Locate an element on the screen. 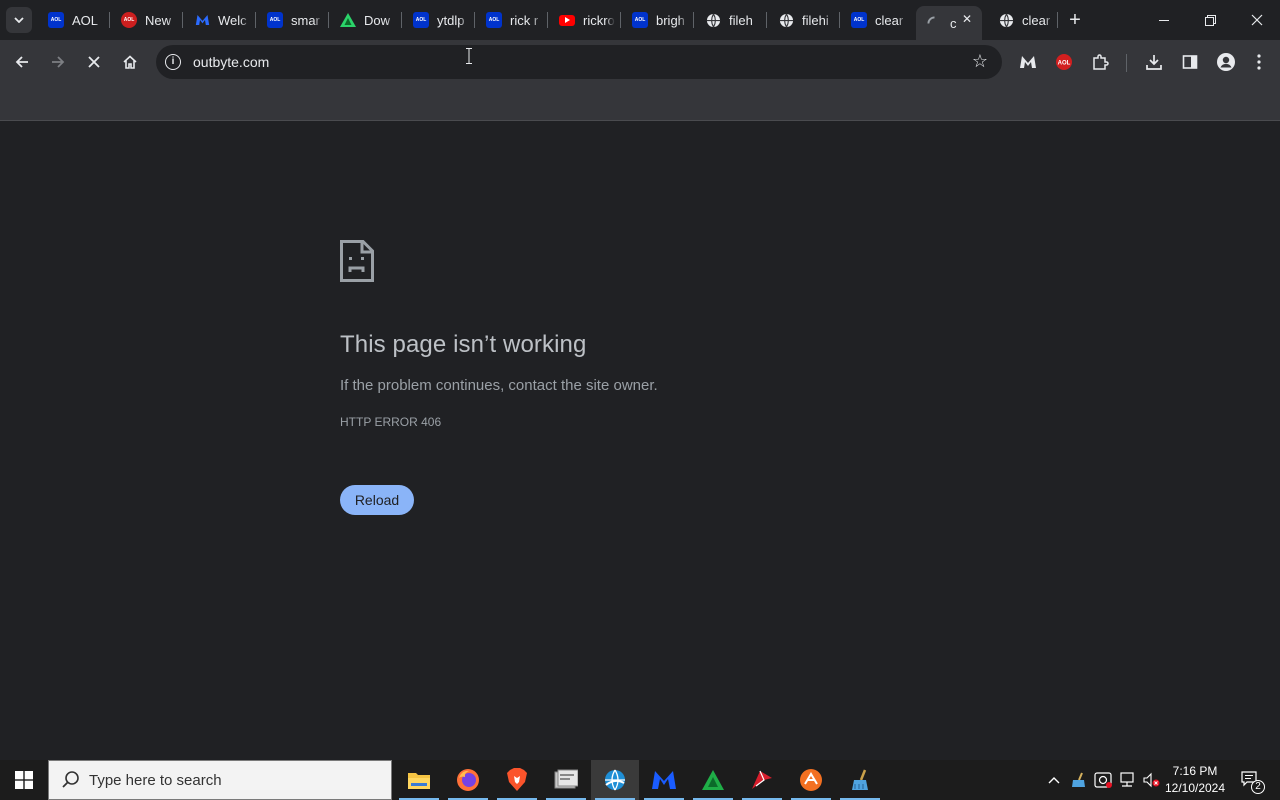 The image size is (1280, 800). forward-button is located at coordinates (58, 62).